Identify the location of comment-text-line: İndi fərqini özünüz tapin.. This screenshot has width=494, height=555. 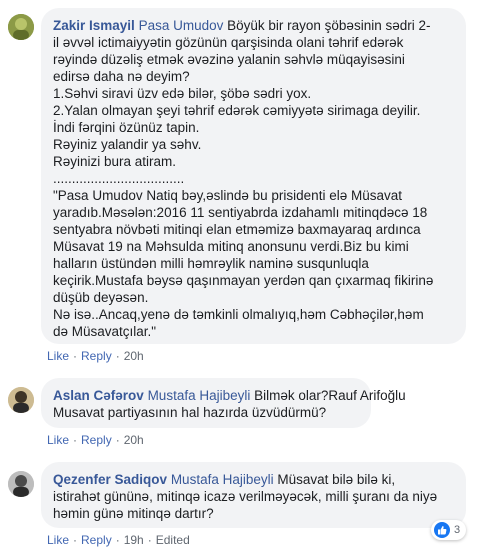
(126, 127).